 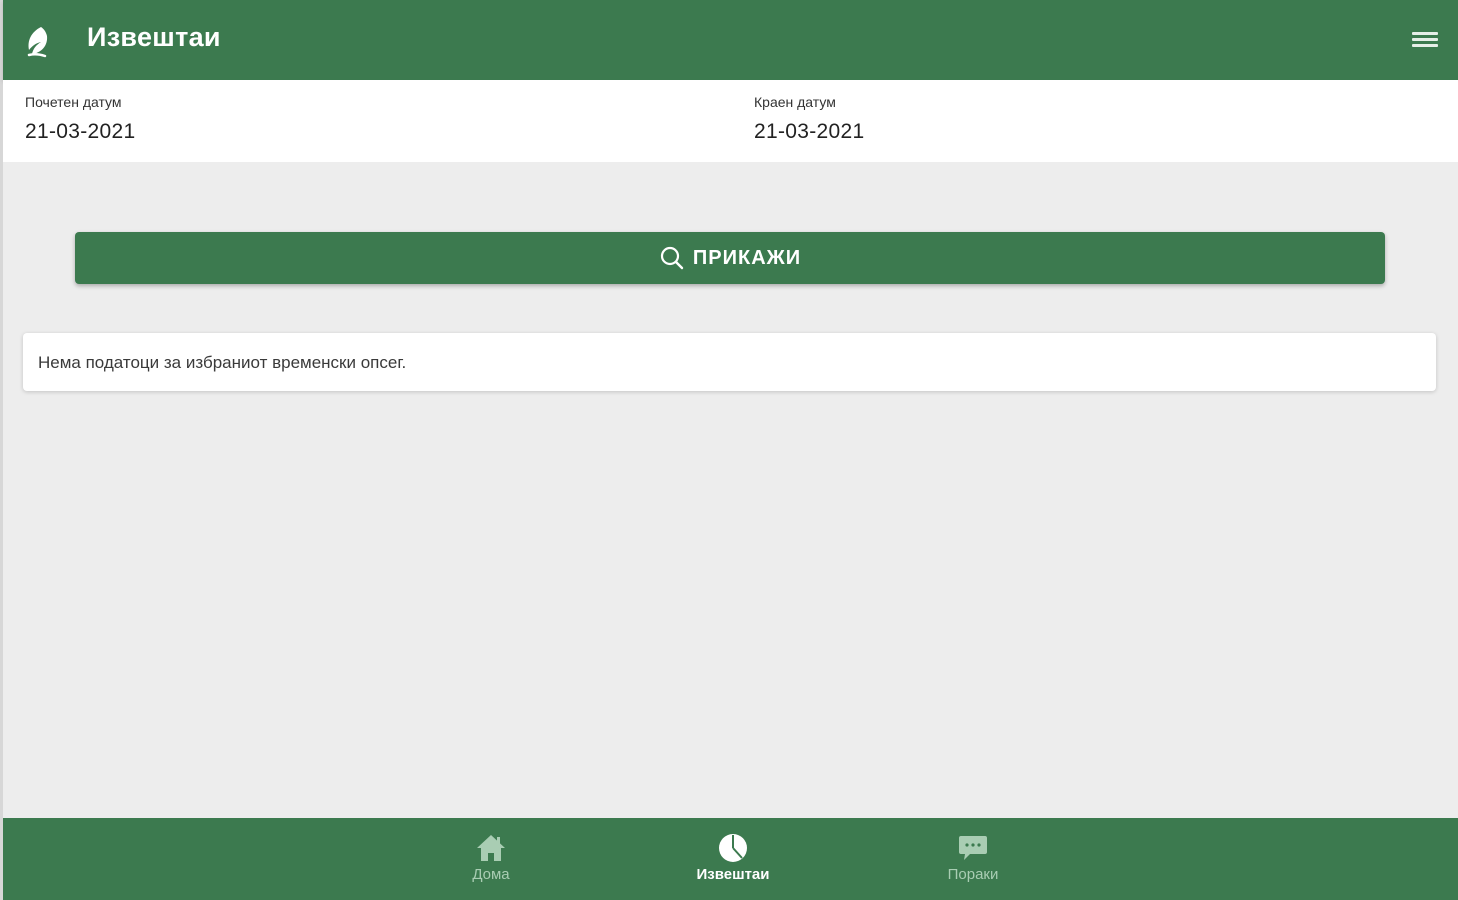 I want to click on tab-home-label: Дома, so click(x=491, y=874).